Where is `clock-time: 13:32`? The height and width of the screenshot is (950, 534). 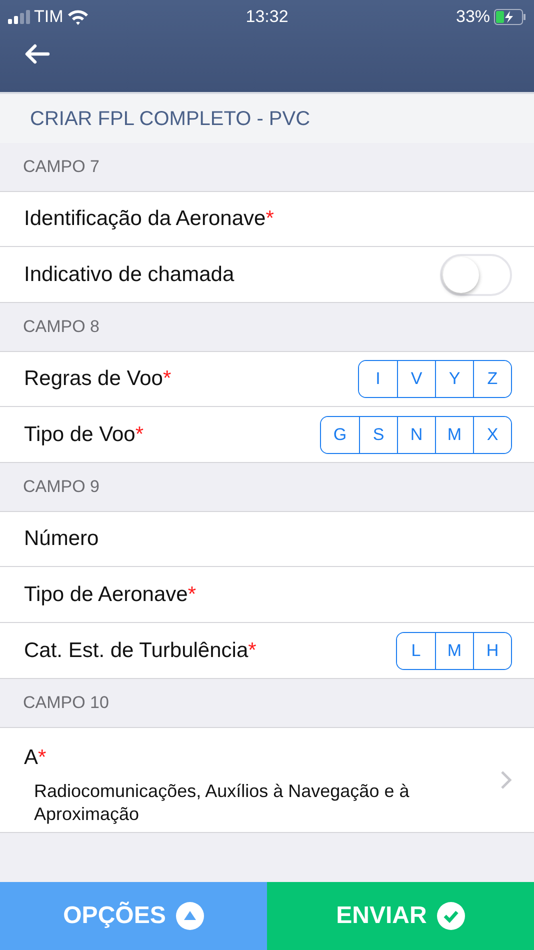
clock-time: 13:32 is located at coordinates (267, 17).